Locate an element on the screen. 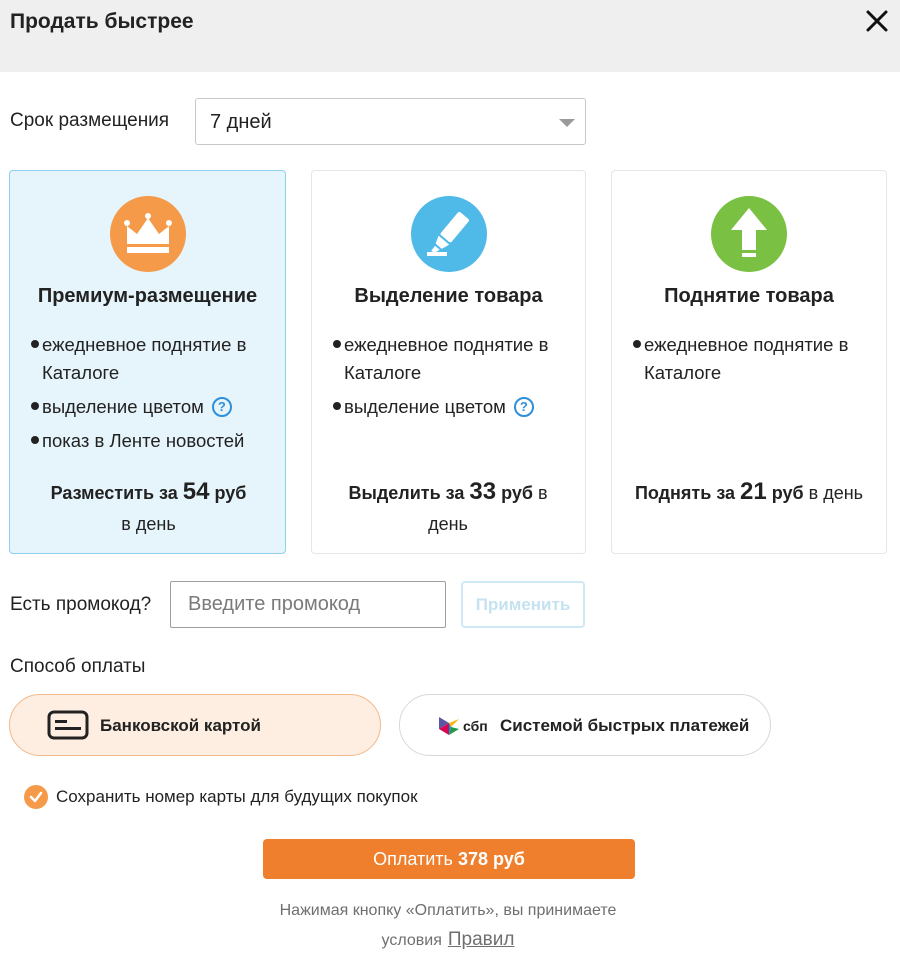 The width and height of the screenshot is (900, 956). modal-title: Продать быстрее is located at coordinates (102, 21).